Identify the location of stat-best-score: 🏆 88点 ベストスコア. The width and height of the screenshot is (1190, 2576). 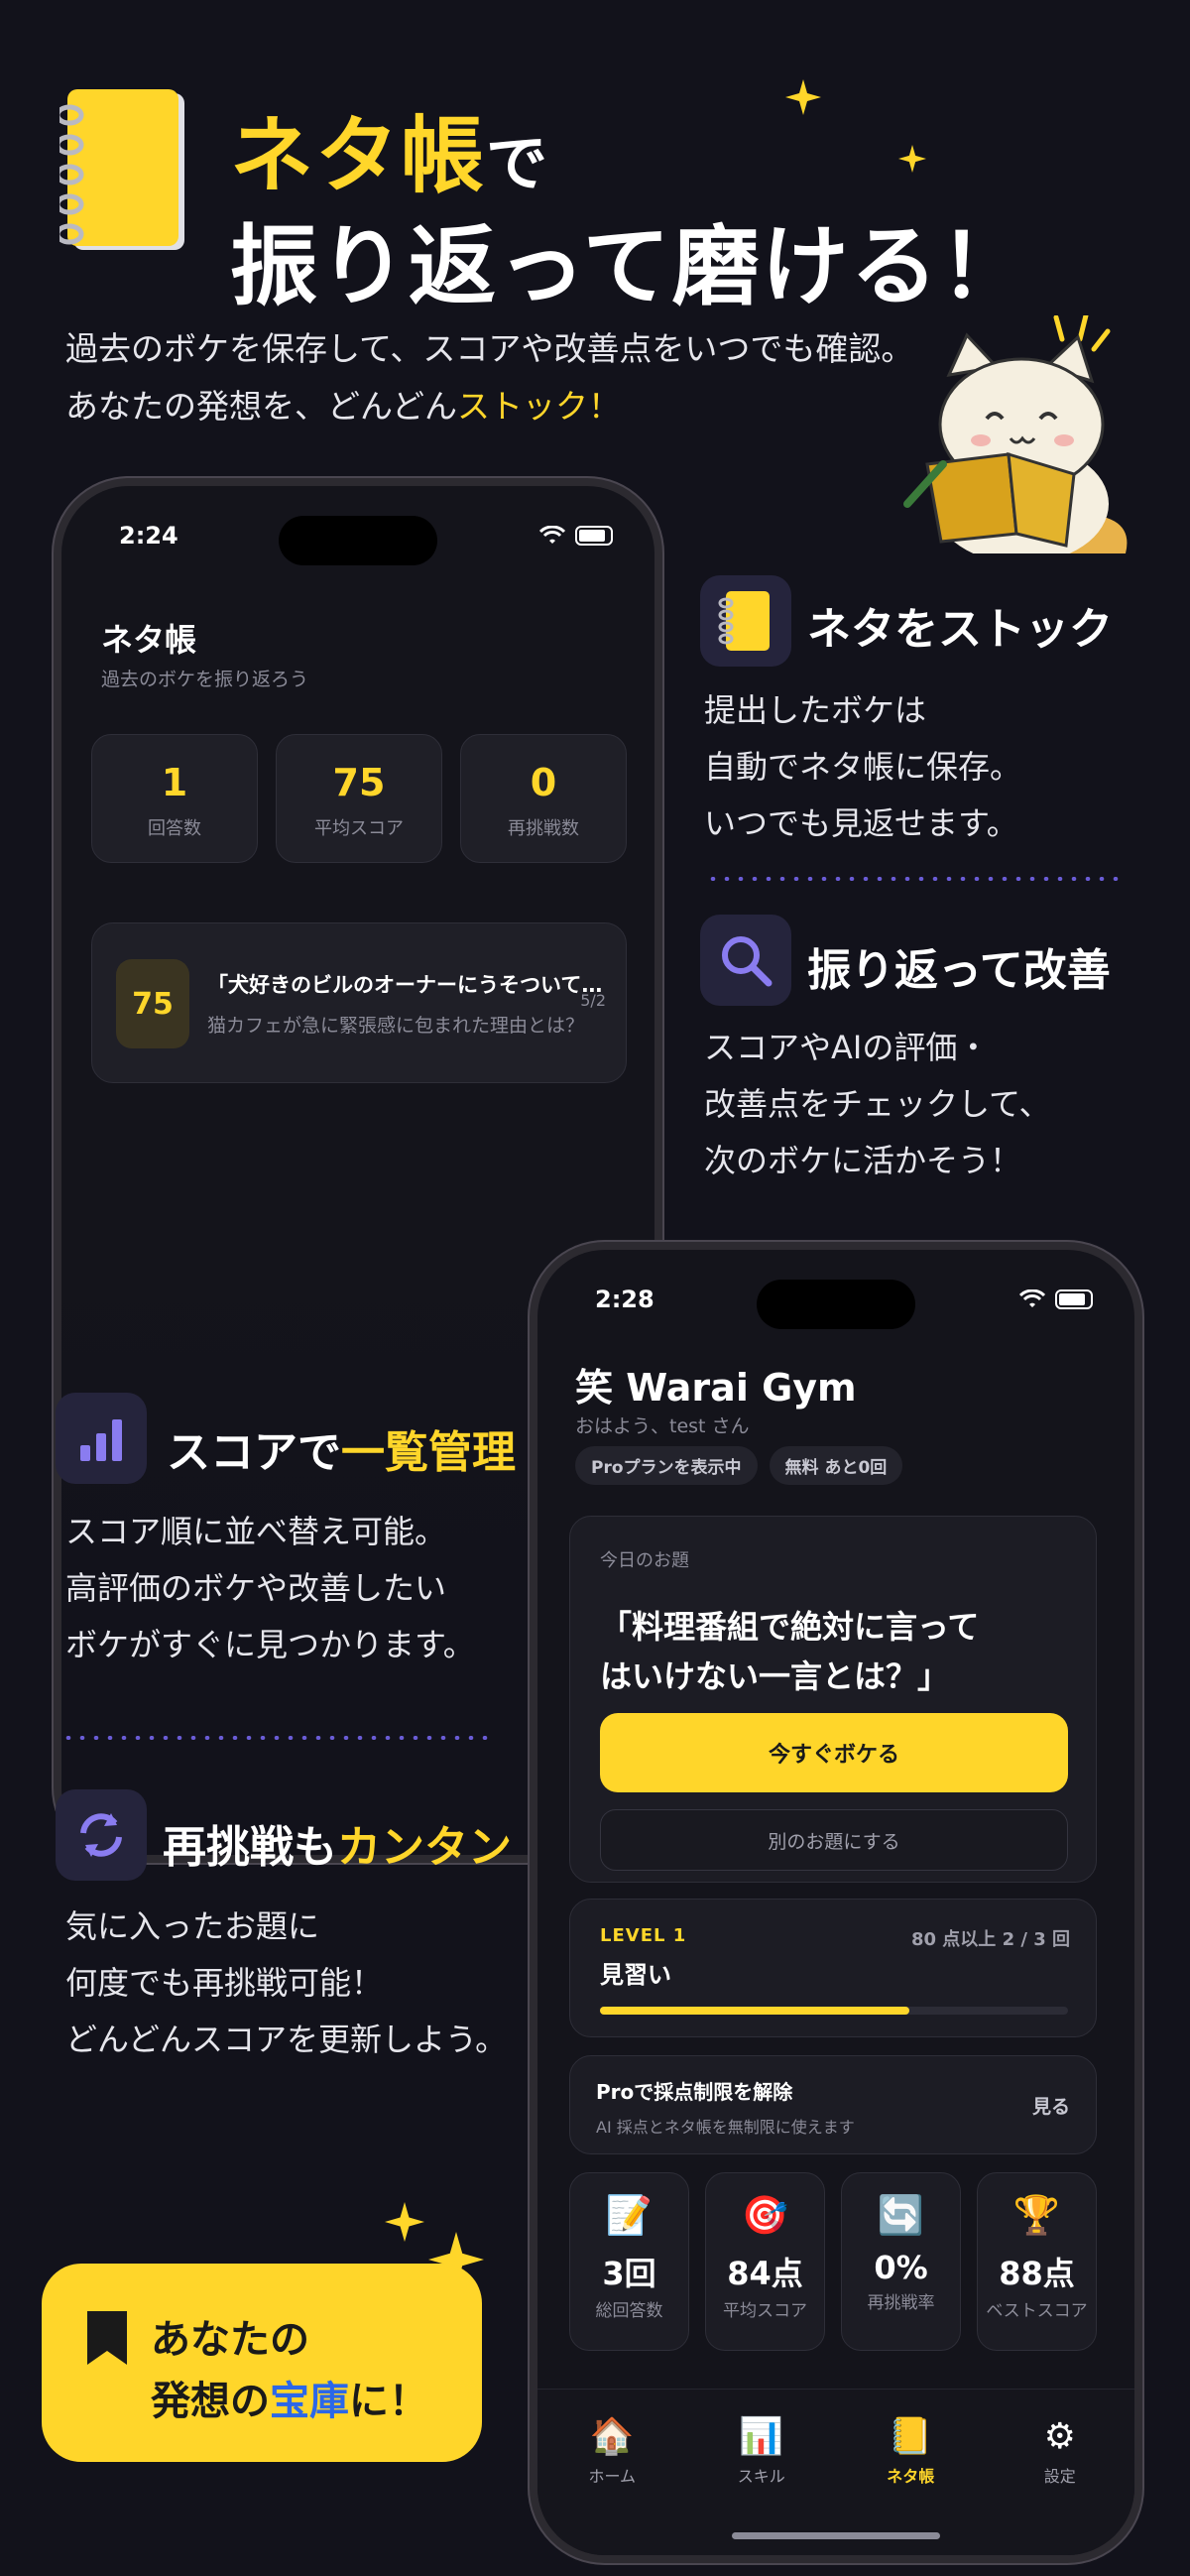
(1037, 2261).